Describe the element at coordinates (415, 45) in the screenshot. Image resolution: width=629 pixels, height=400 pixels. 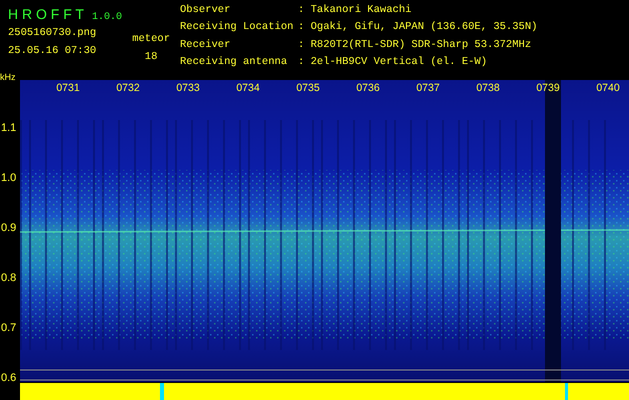
I see `info-value: : R820T2(RTL-SDR) SDR-Sharp 53.372MHz` at that location.